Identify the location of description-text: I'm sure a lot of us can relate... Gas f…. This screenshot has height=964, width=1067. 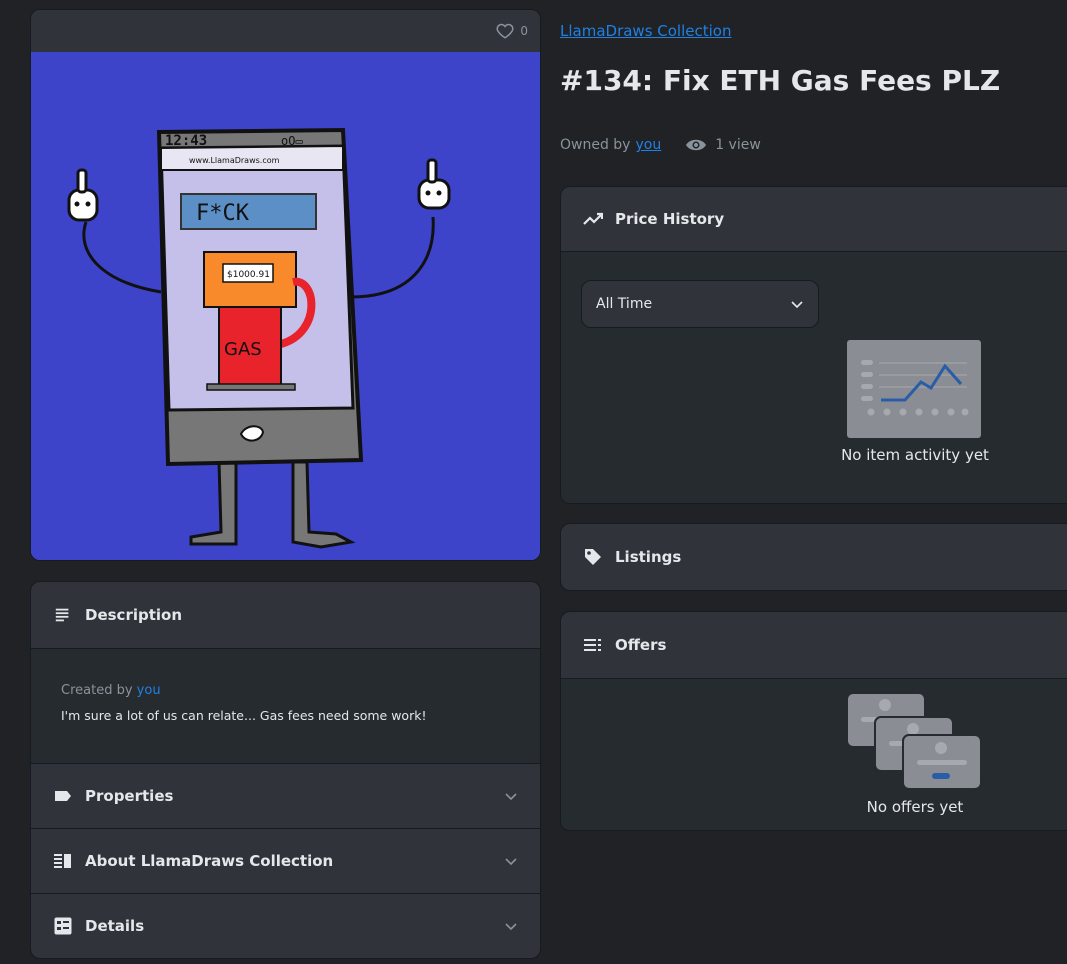
(244, 715).